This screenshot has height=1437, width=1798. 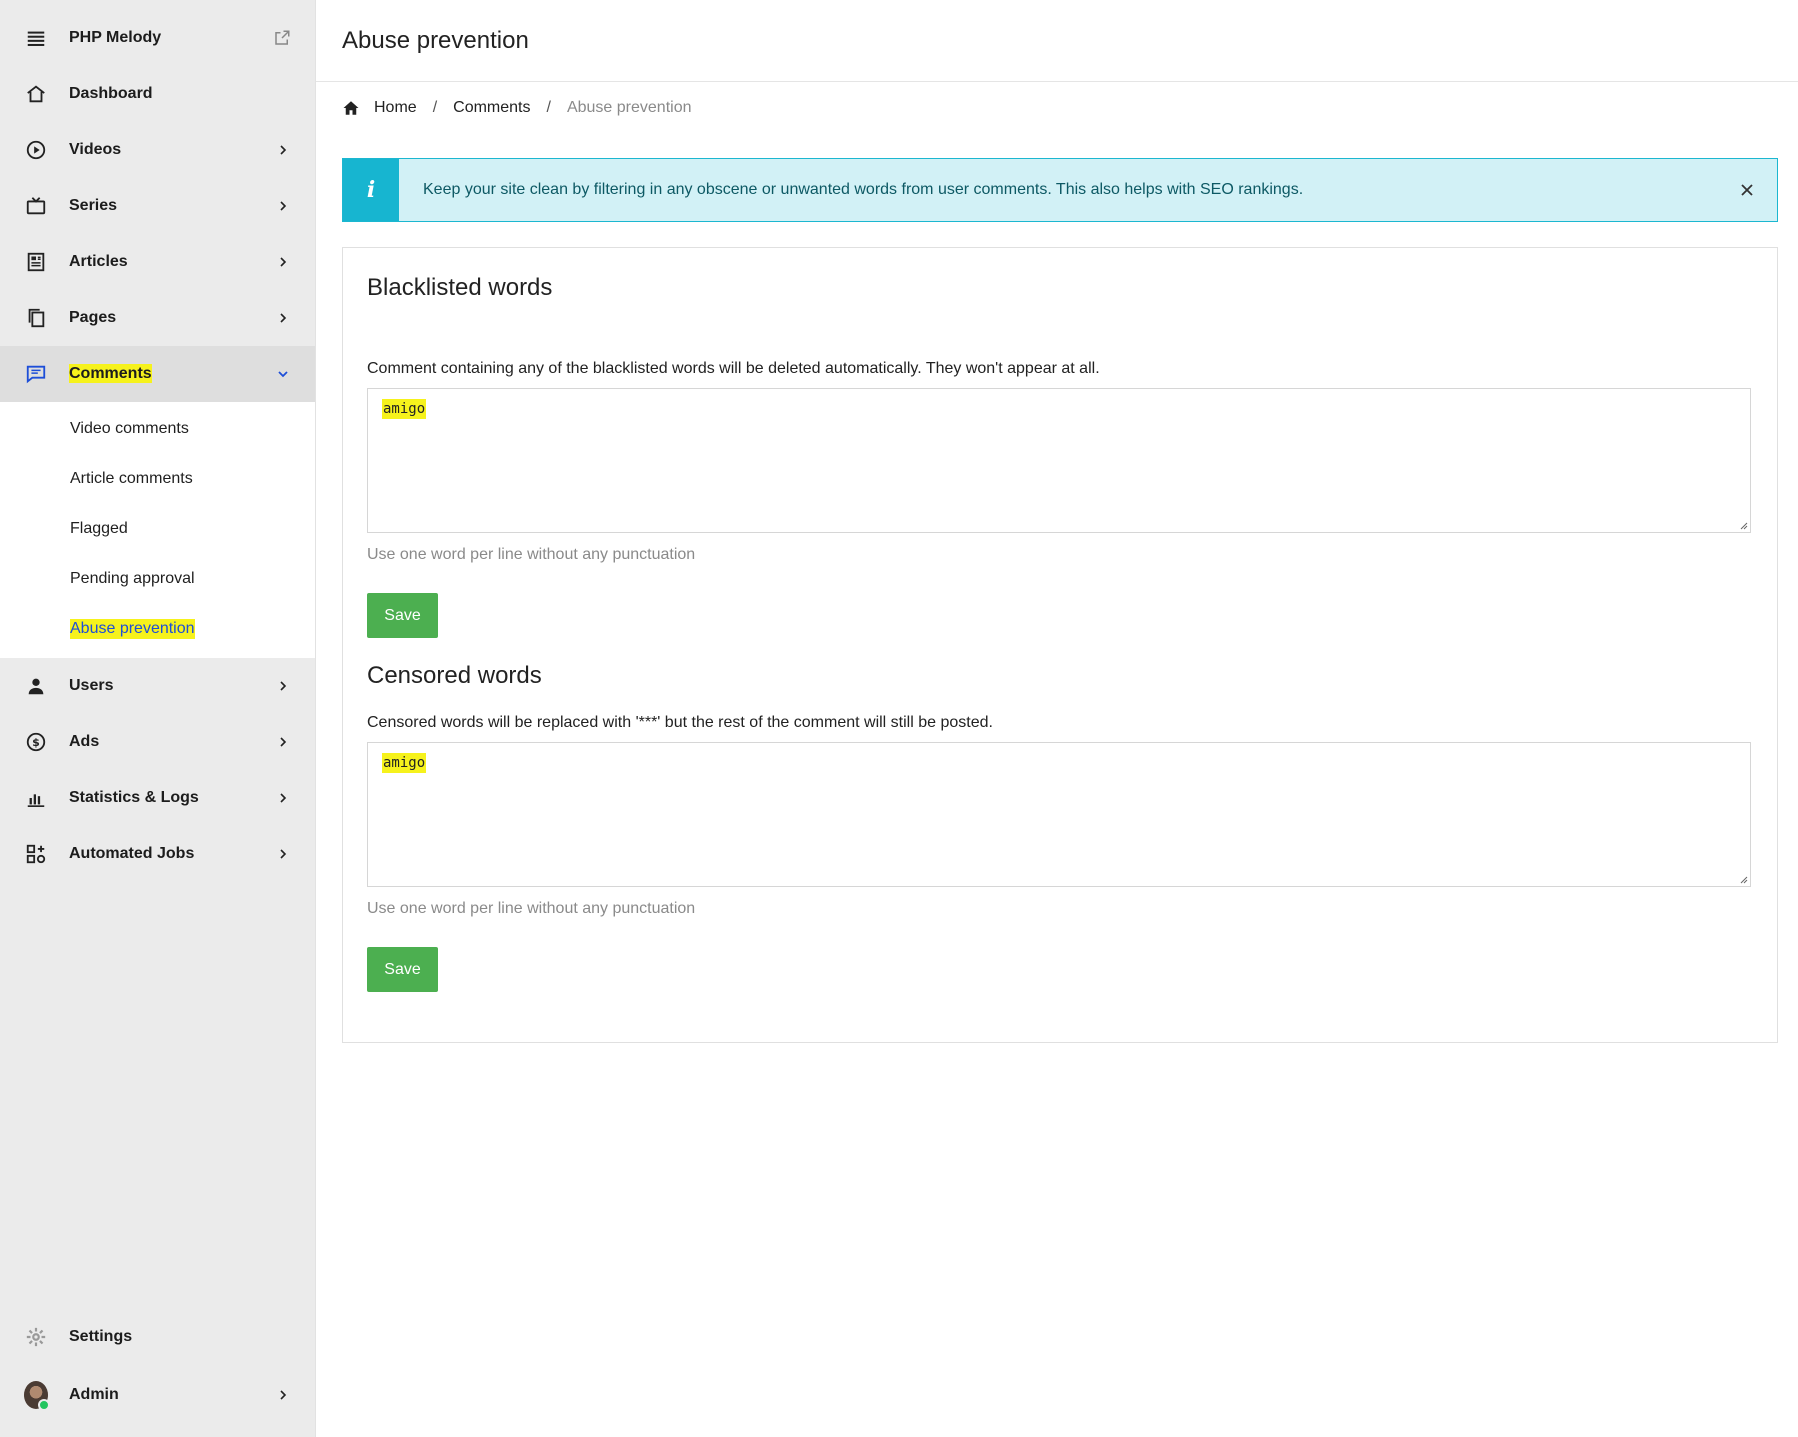 I want to click on menu-icon, so click(x=36, y=38).